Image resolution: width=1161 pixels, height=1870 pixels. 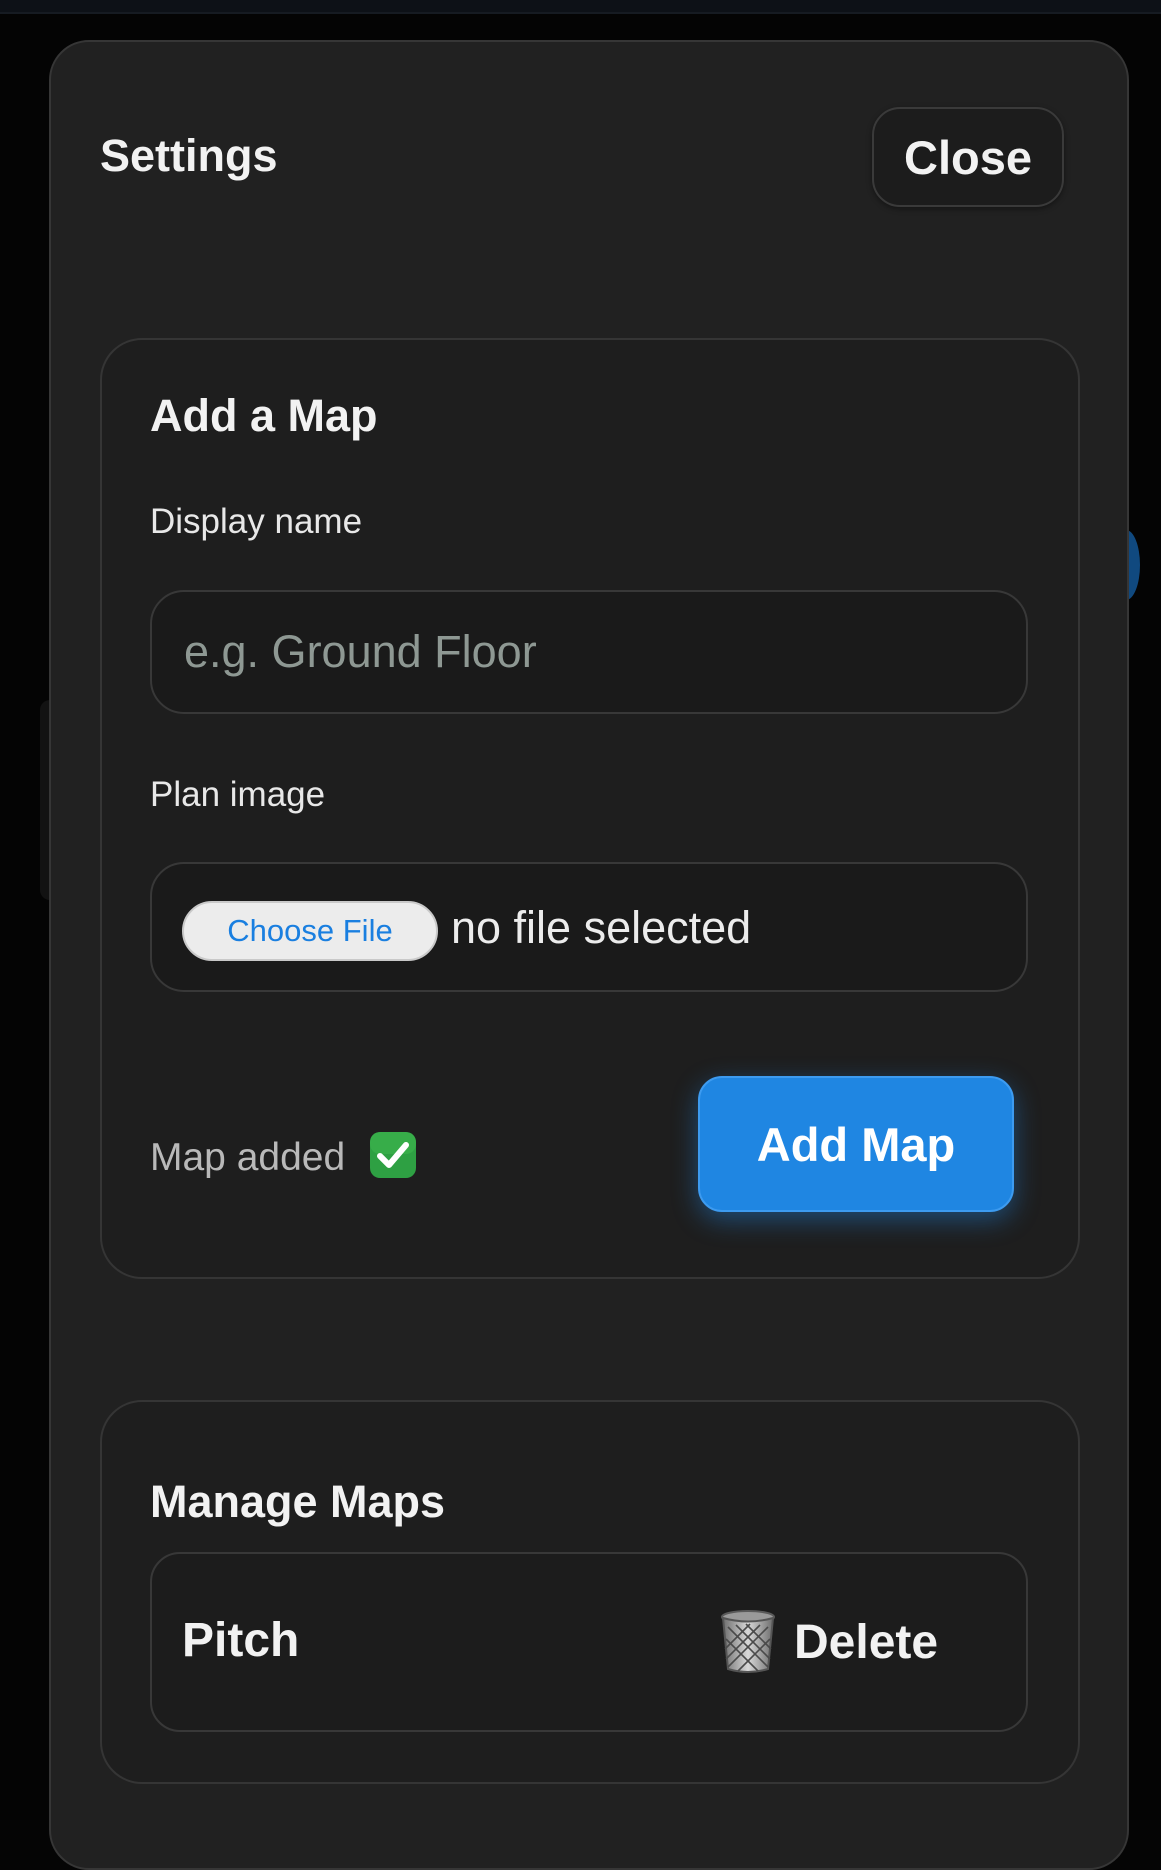 I want to click on choose-file-button: Choose File, so click(x=310, y=931).